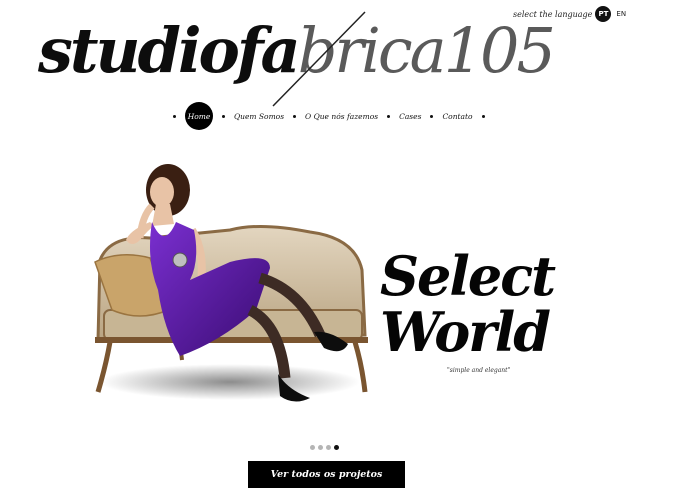 The height and width of the screenshot is (500, 700). What do you see at coordinates (259, 116) in the screenshot?
I see `nav-item-quem-somos: Quem Somos` at bounding box center [259, 116].